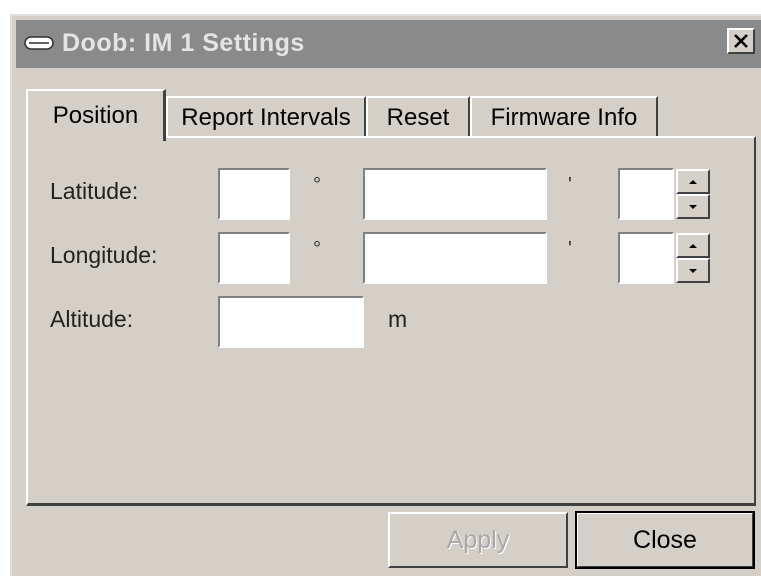 The height and width of the screenshot is (576, 761). I want to click on longitude-spin-up-button, so click(693, 245).